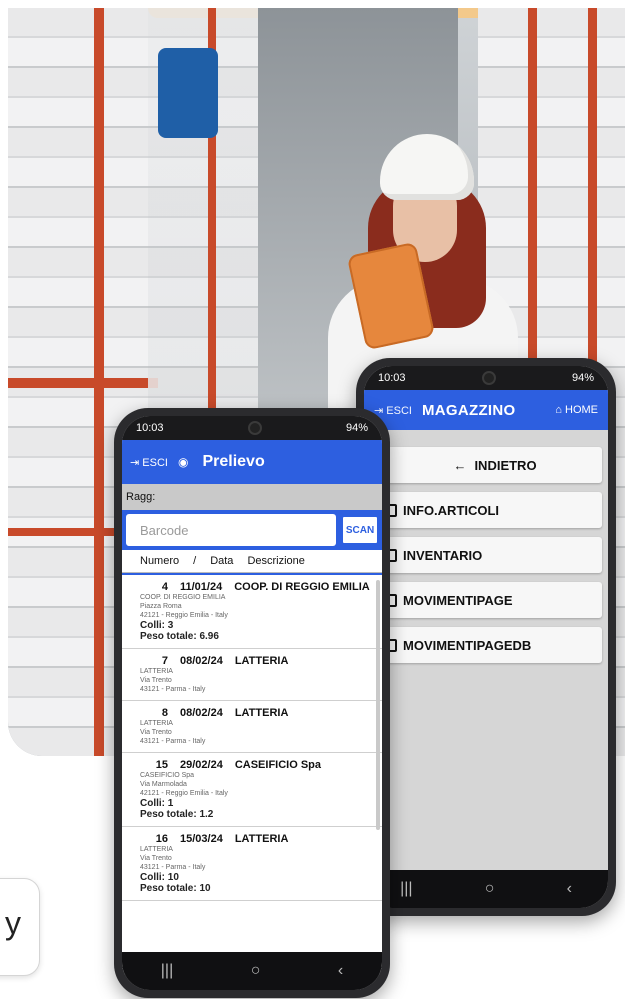 This screenshot has width=625, height=999. I want to click on item-company: COOP. DI REGGIO EMILIA, so click(183, 597).